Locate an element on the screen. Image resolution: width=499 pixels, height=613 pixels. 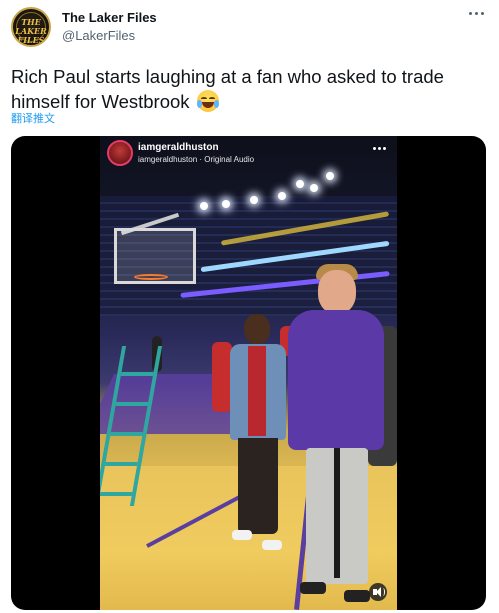
face-with-tears-of-joy-icon is located at coordinates (207, 101).